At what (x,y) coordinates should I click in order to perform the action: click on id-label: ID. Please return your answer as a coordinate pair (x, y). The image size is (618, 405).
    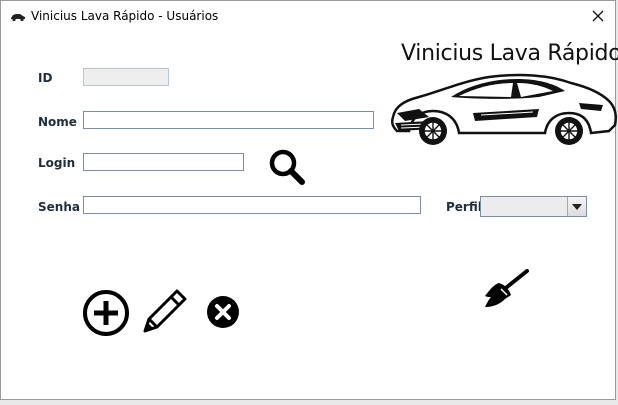
    Looking at the image, I should click on (45, 78).